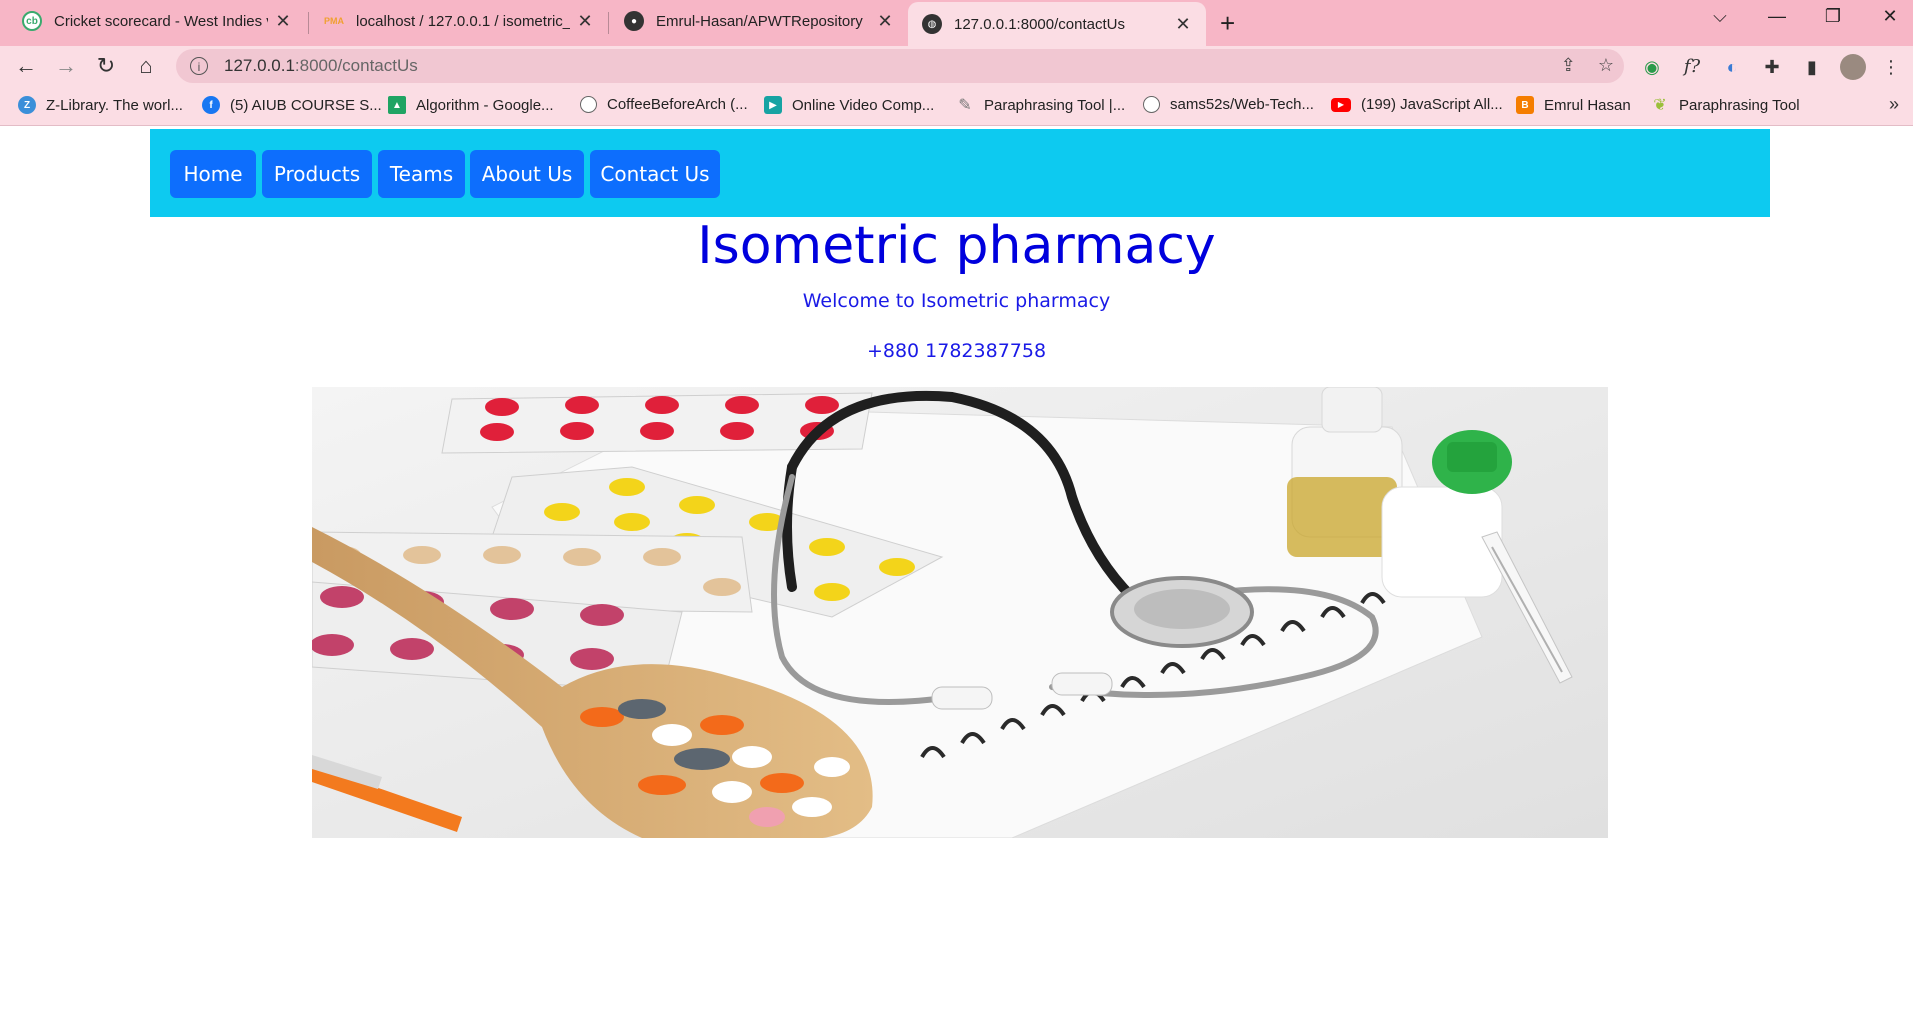 Image resolution: width=1913 pixels, height=1027 pixels. I want to click on forward-arrow-icon: →, so click(66, 66).